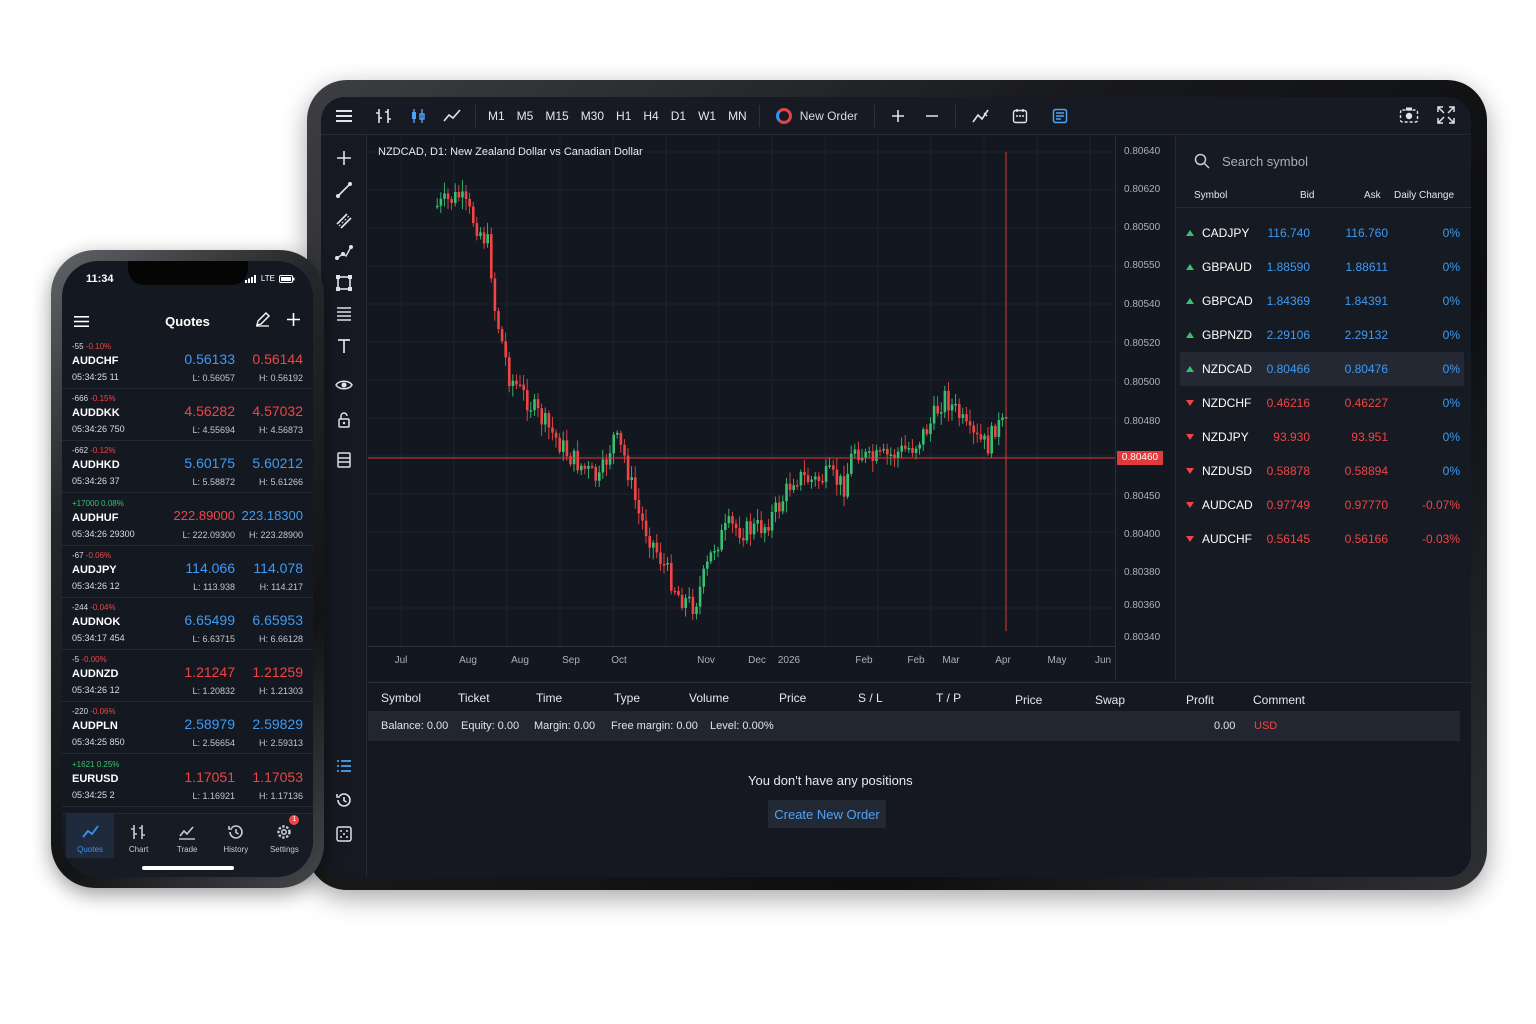 The image size is (1536, 1024). I want to click on nav-history: History, so click(236, 836).